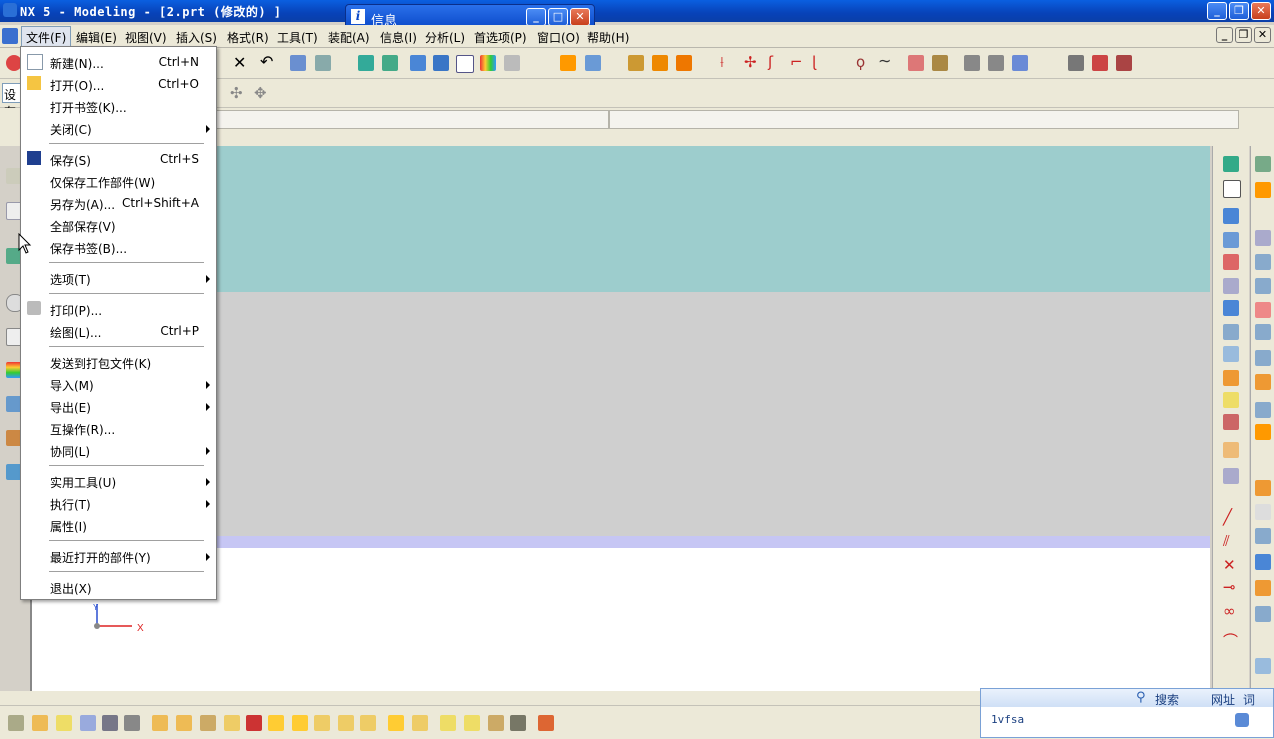 This screenshot has width=1274, height=739. What do you see at coordinates (972, 63) in the screenshot?
I see `trim-icon` at bounding box center [972, 63].